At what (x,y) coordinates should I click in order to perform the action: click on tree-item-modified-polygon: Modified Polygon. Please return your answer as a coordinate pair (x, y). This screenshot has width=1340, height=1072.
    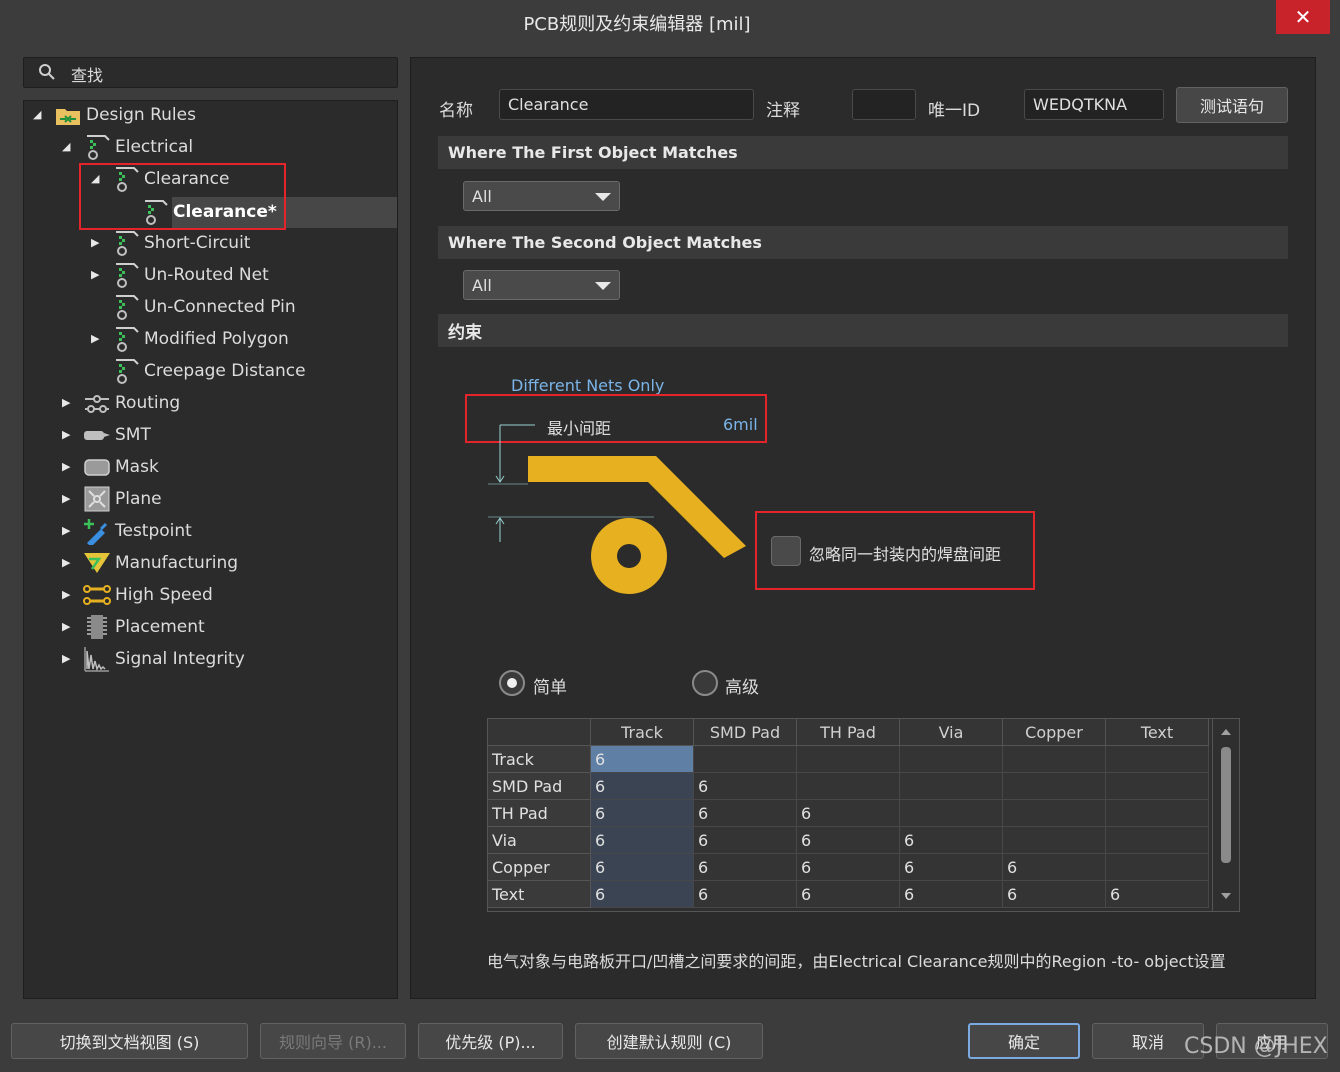
    Looking at the image, I should click on (200, 339).